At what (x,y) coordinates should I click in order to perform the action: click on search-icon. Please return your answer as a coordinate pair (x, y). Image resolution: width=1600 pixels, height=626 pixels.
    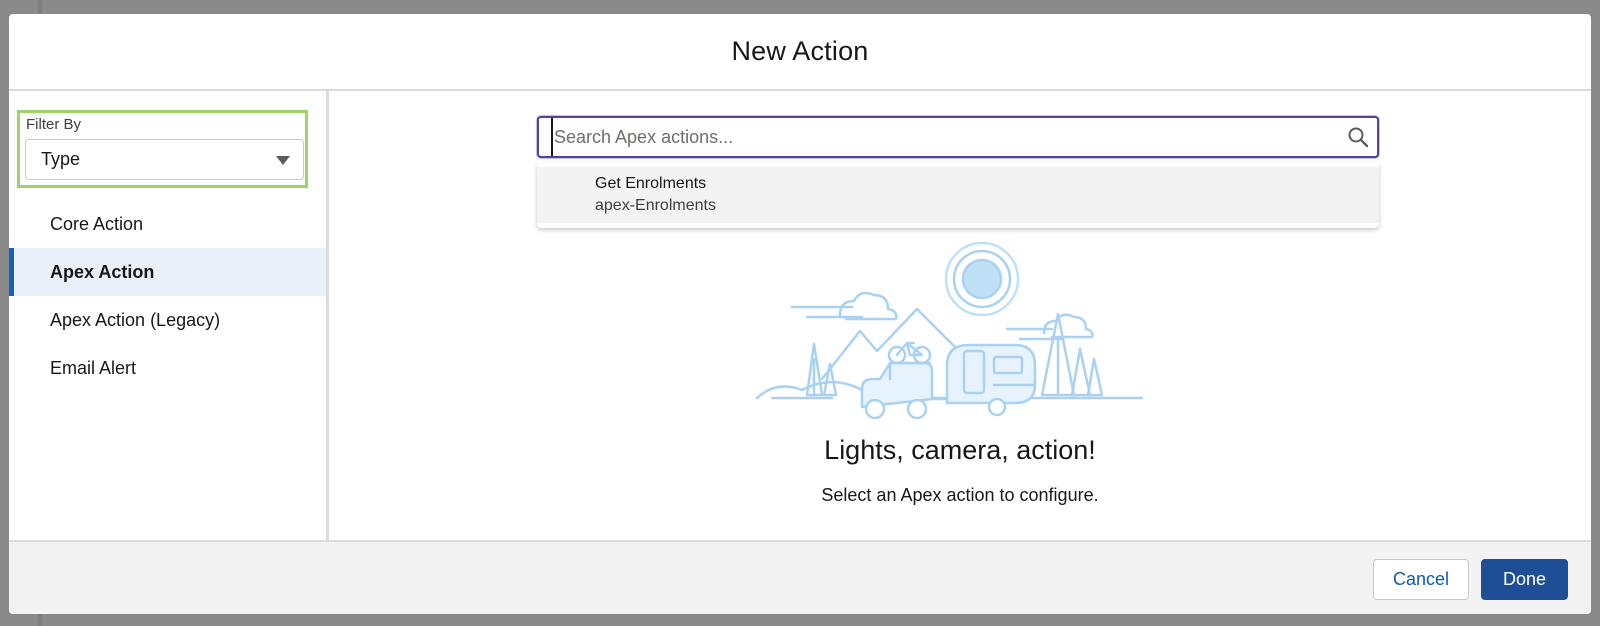
    Looking at the image, I should click on (1358, 137).